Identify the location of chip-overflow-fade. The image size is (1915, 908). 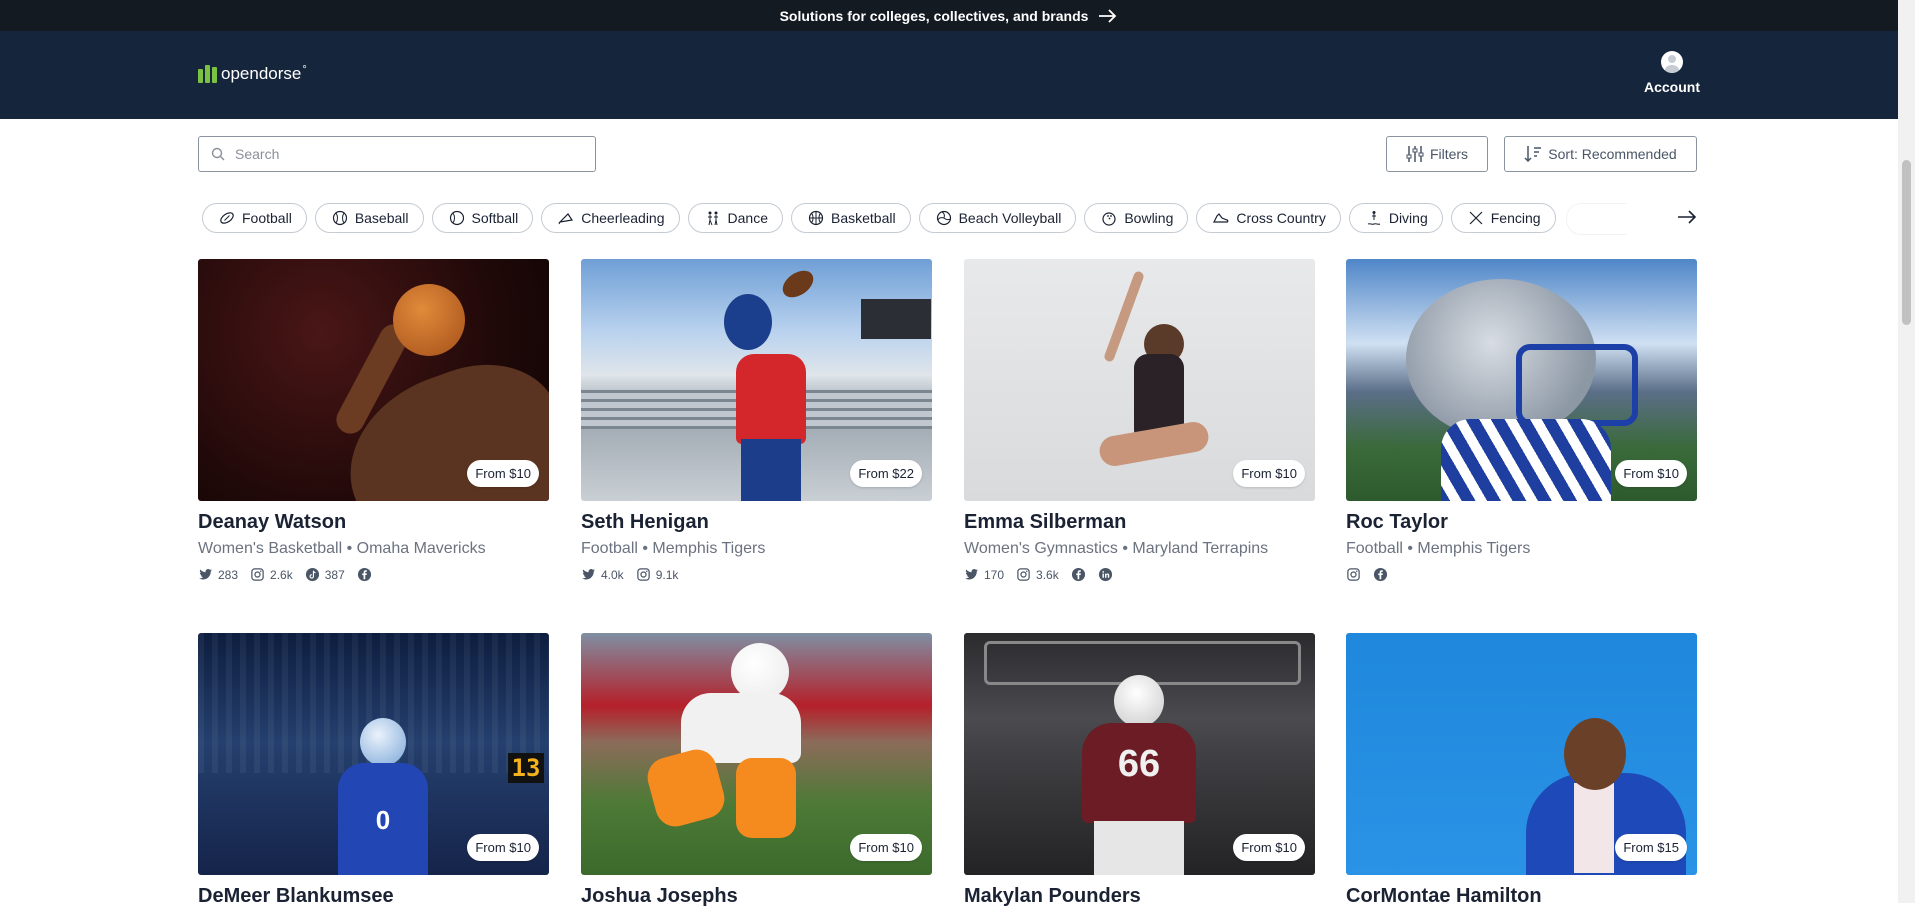
(1596, 219).